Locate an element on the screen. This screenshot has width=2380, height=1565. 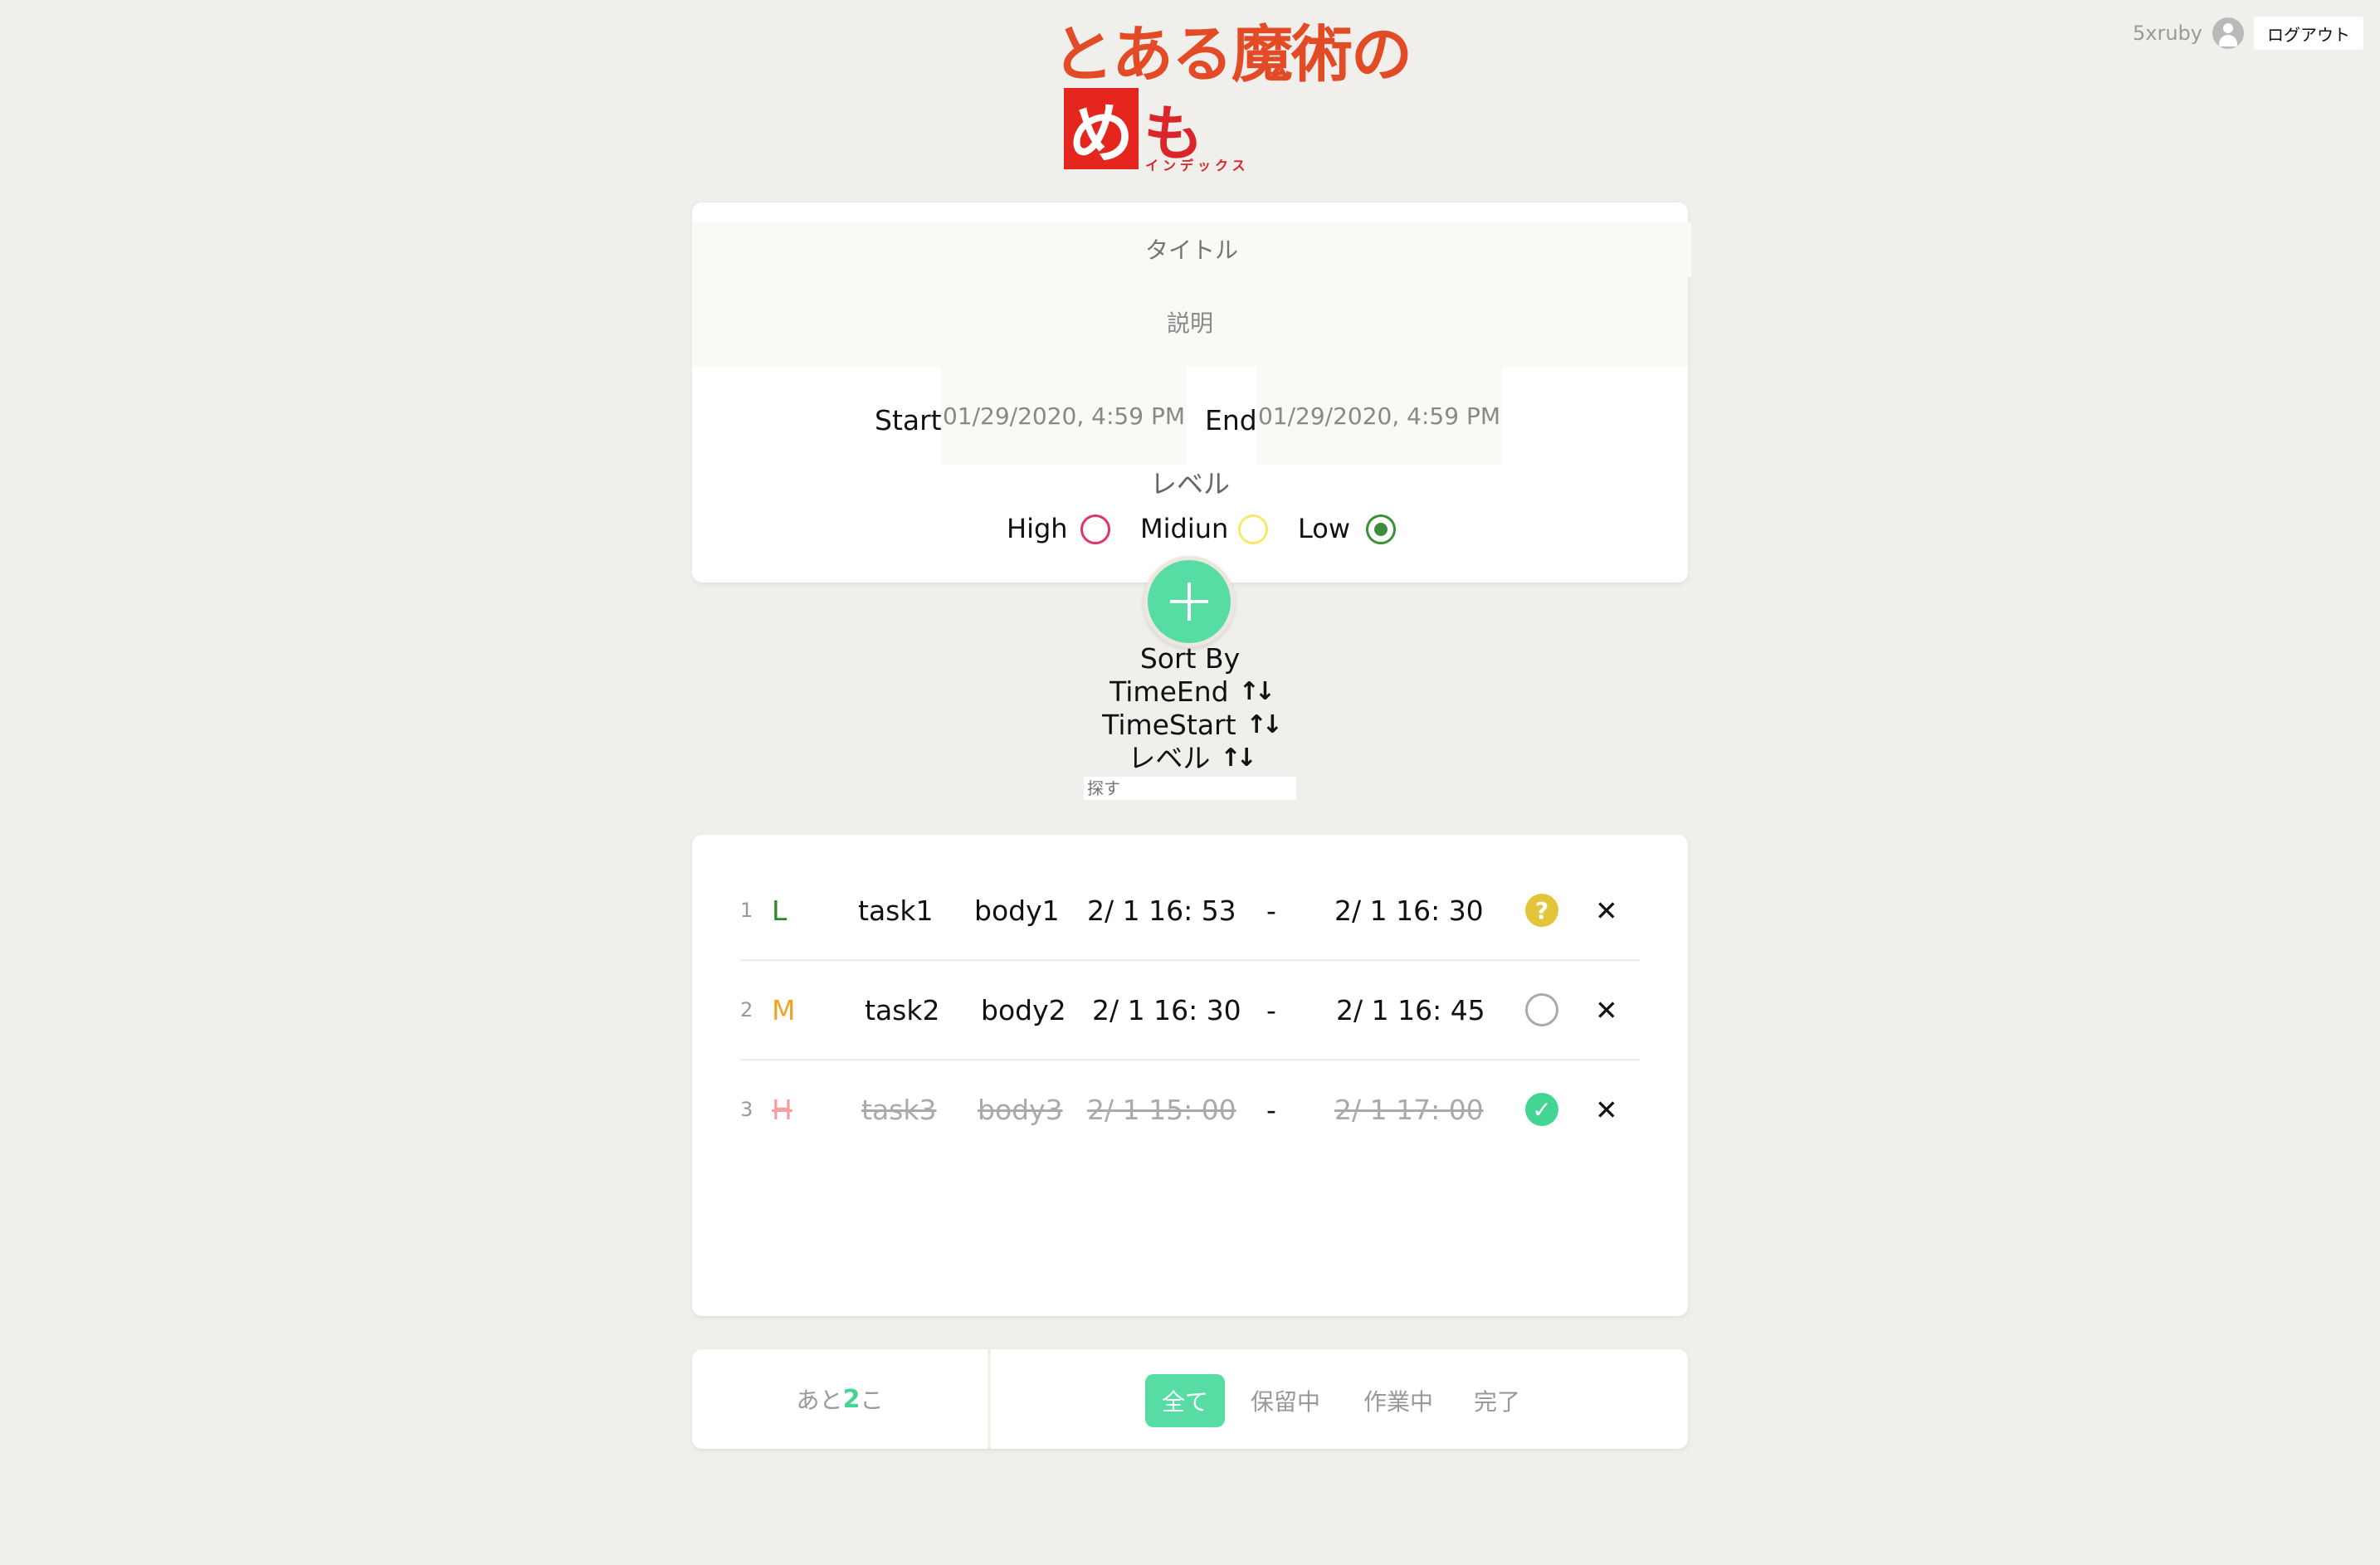
remaining-prefix: あと is located at coordinates (819, 1400).